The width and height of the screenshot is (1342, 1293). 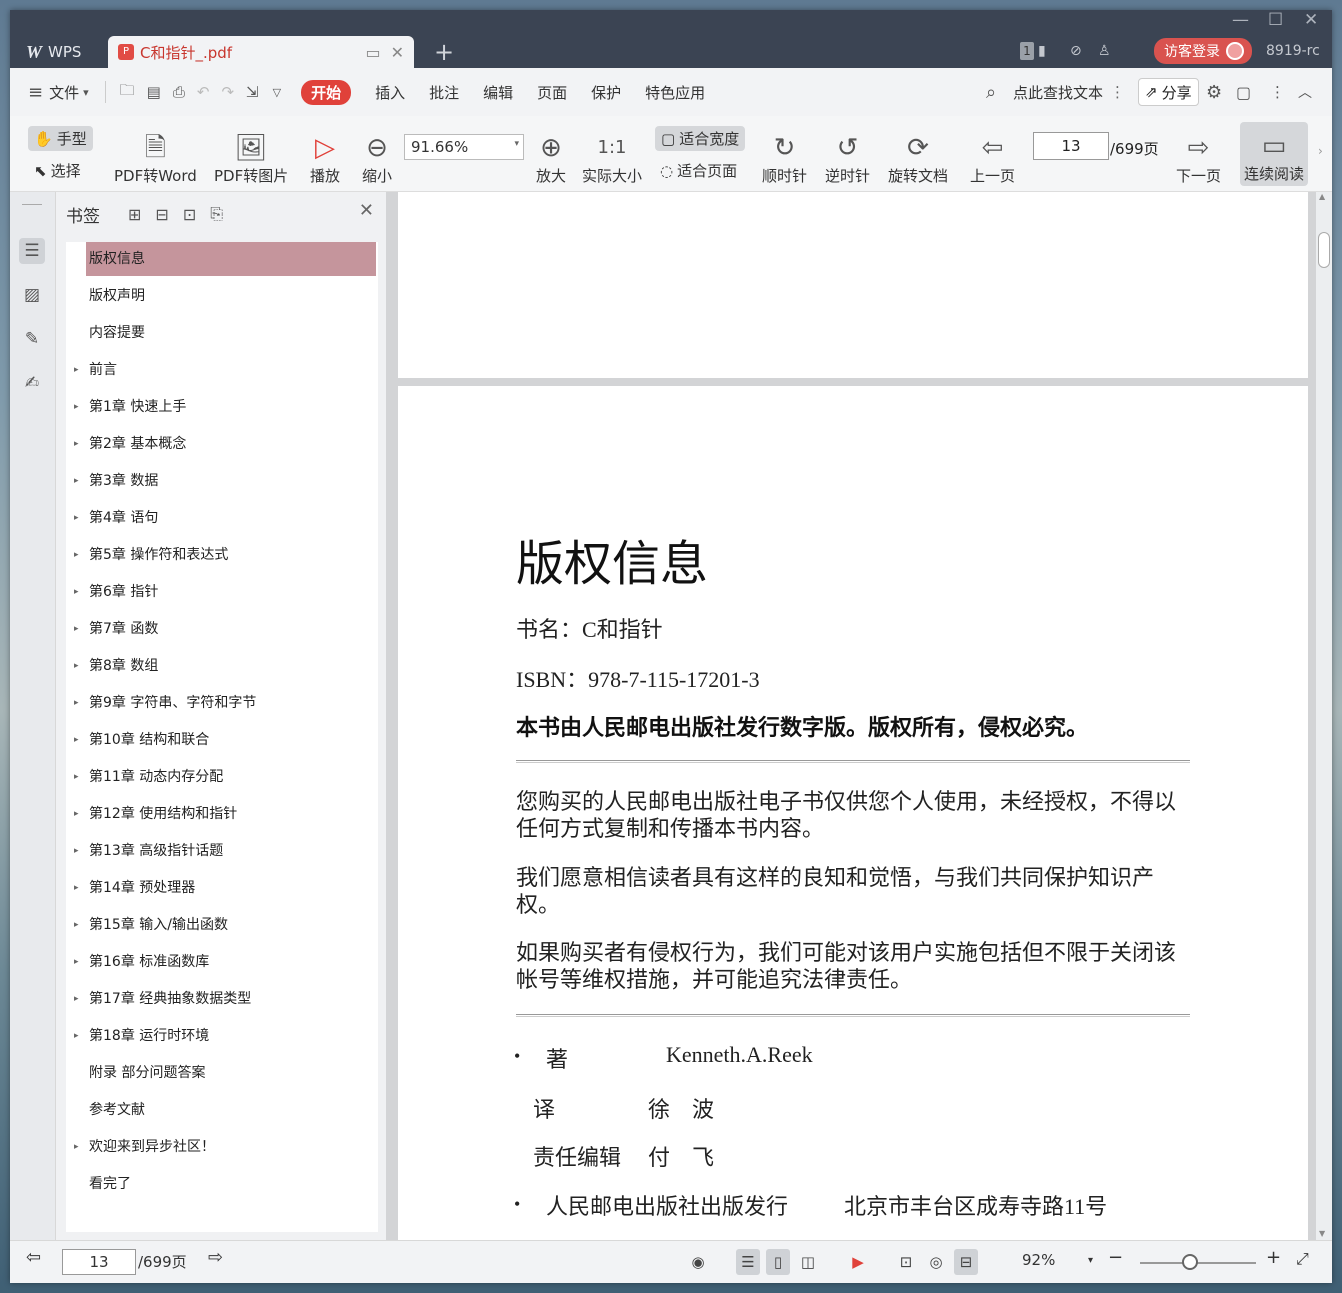 I want to click on menu-protect: 保护, so click(x=606, y=92).